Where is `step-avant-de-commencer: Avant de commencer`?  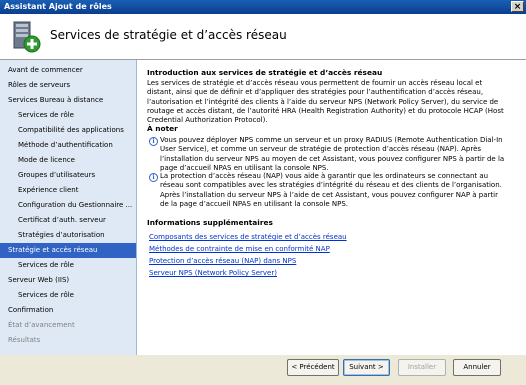
step-avant-de-commencer: Avant de commencer is located at coordinates (68, 70).